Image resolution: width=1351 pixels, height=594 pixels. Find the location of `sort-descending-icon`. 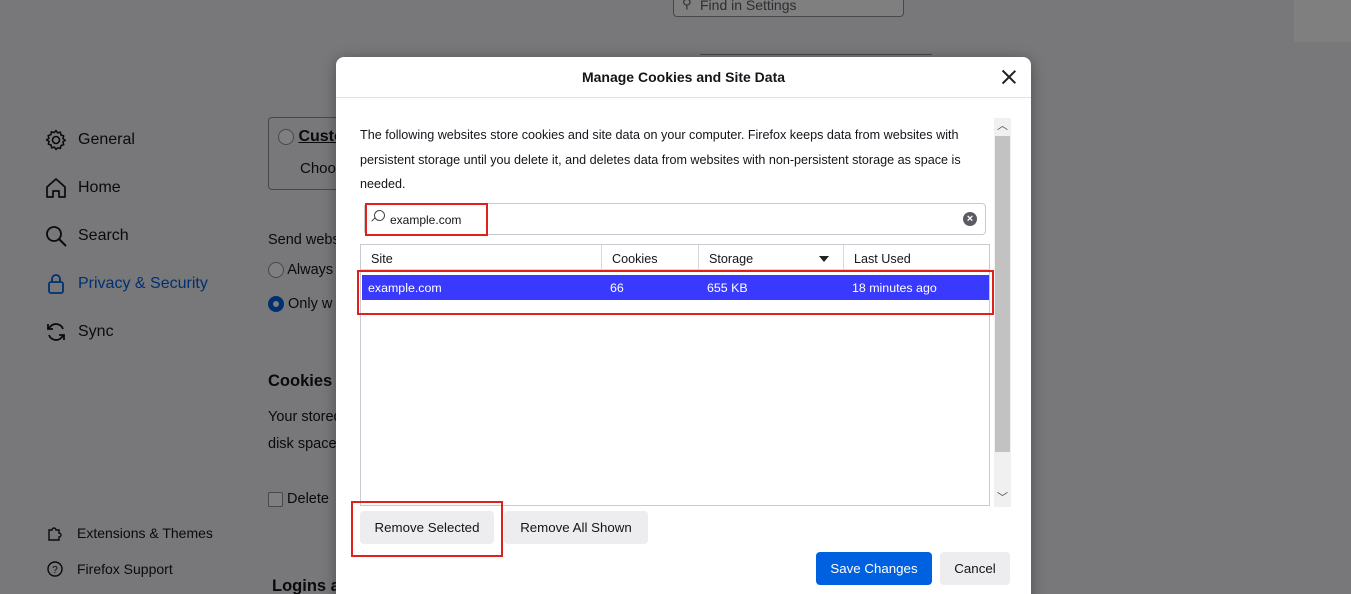

sort-descending-icon is located at coordinates (824, 259).